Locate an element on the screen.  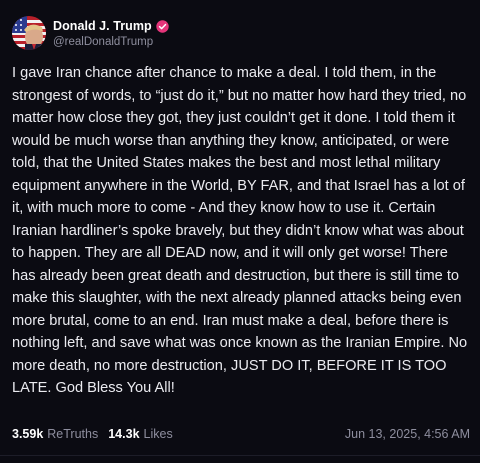
avatar is located at coordinates (29, 33).